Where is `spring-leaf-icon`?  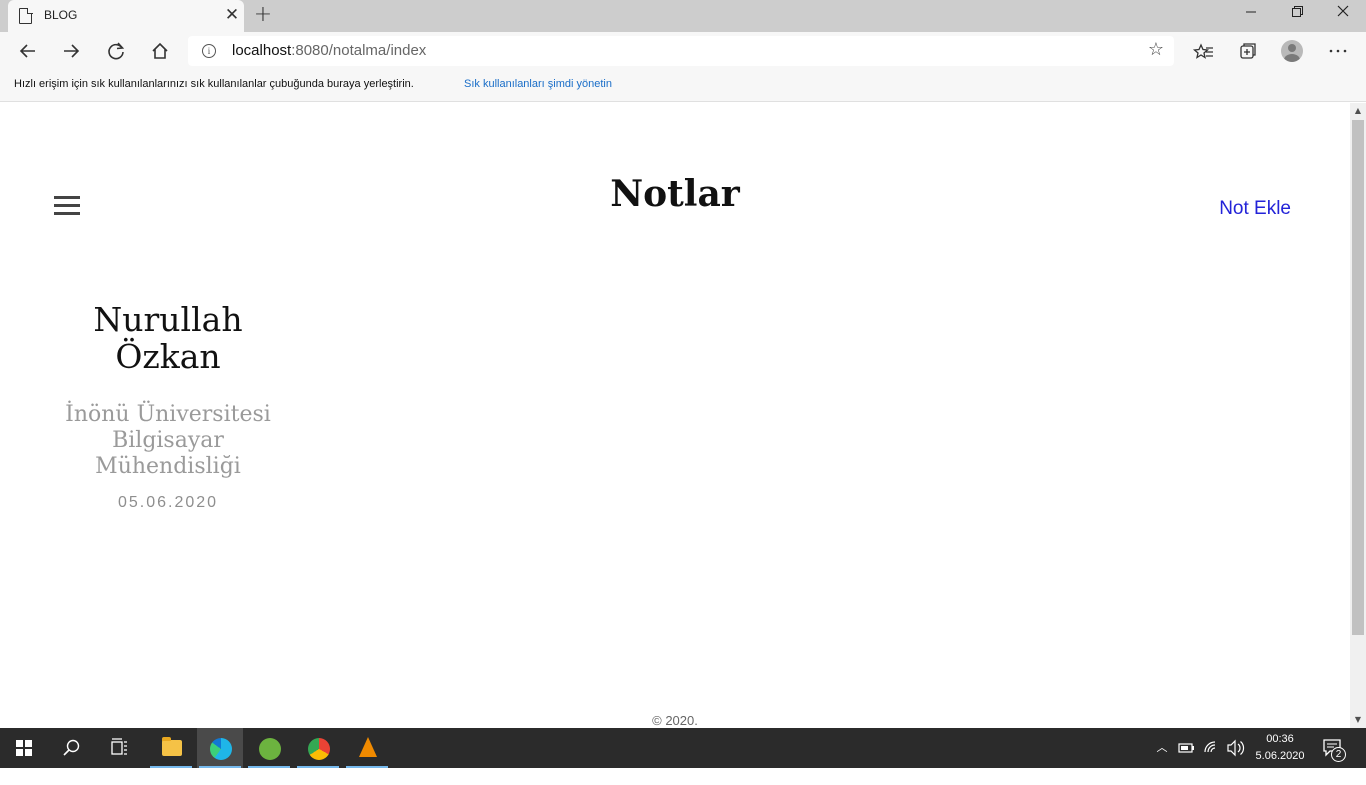
spring-leaf-icon is located at coordinates (270, 749).